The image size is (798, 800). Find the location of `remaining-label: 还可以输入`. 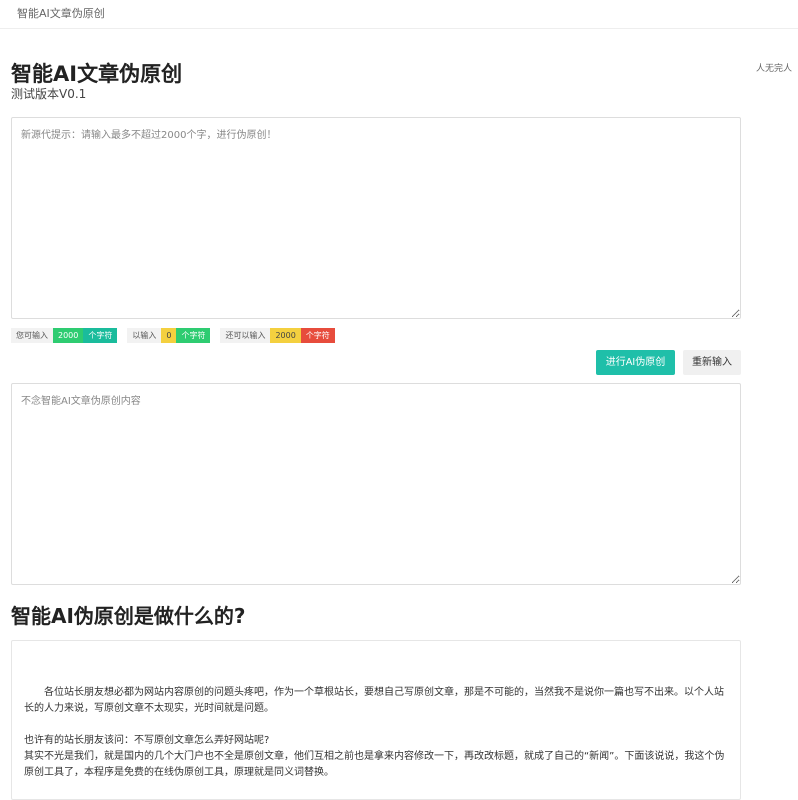

remaining-label: 还可以输入 is located at coordinates (245, 335).